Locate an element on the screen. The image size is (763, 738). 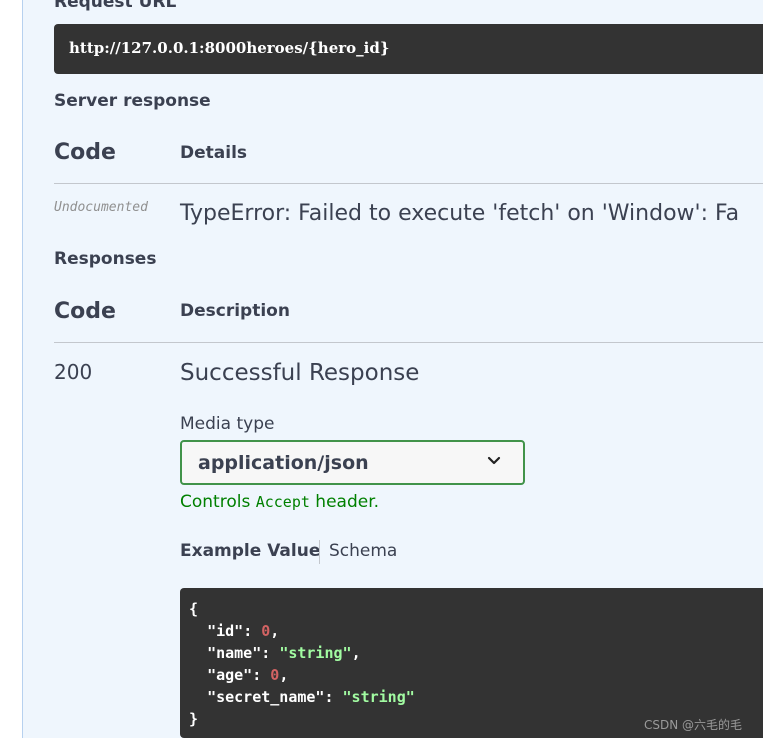
responses-divider is located at coordinates (408, 342).